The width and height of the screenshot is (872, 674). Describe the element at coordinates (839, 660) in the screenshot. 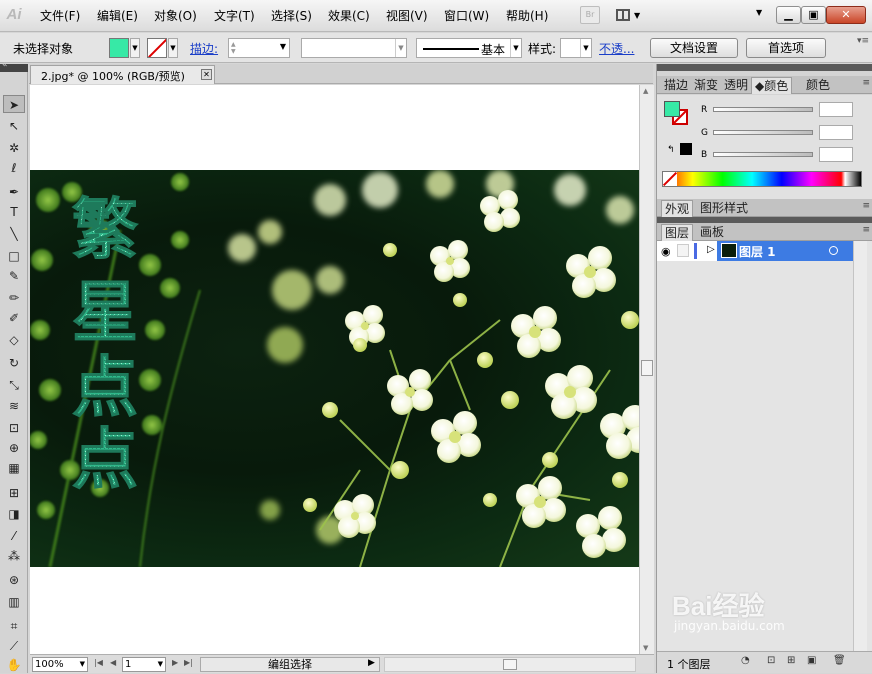

I see `delete-layer-icon: 🗑` at that location.